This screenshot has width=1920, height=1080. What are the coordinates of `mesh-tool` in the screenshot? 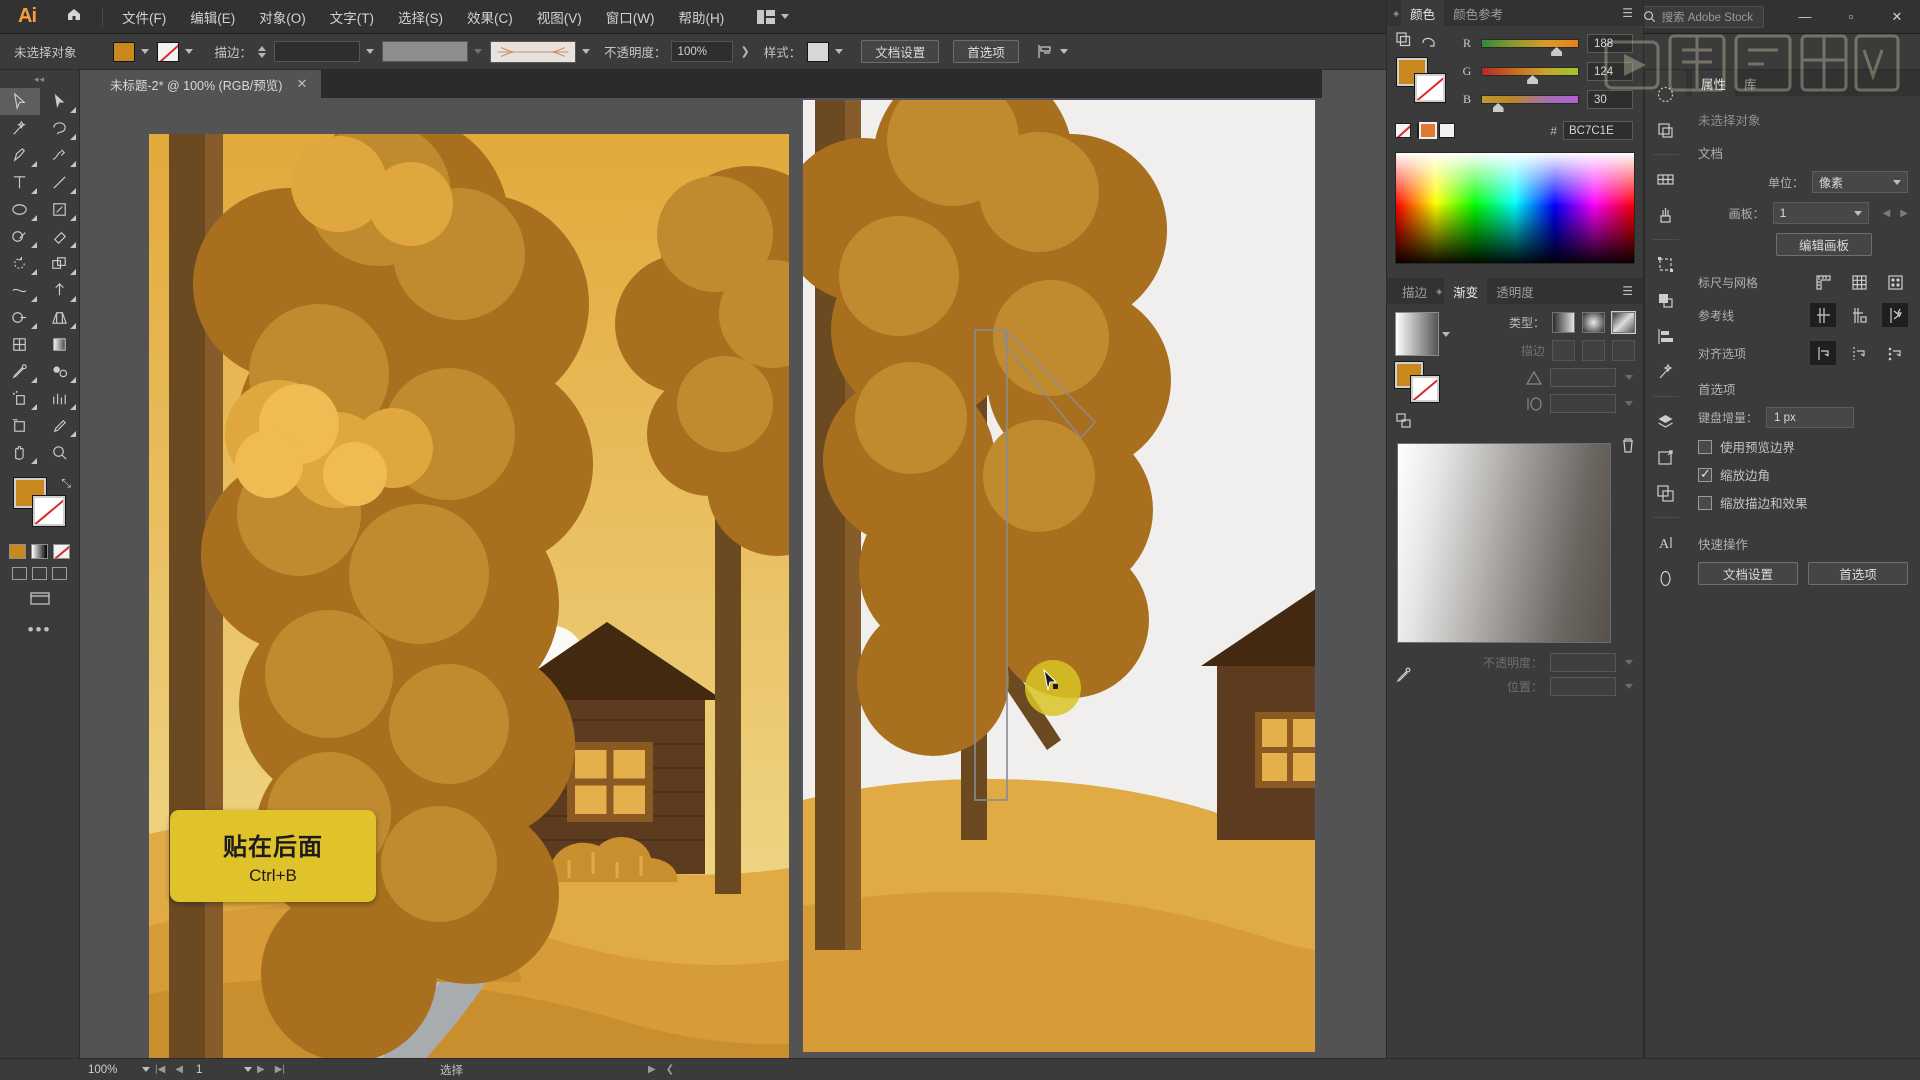 It's located at (20, 344).